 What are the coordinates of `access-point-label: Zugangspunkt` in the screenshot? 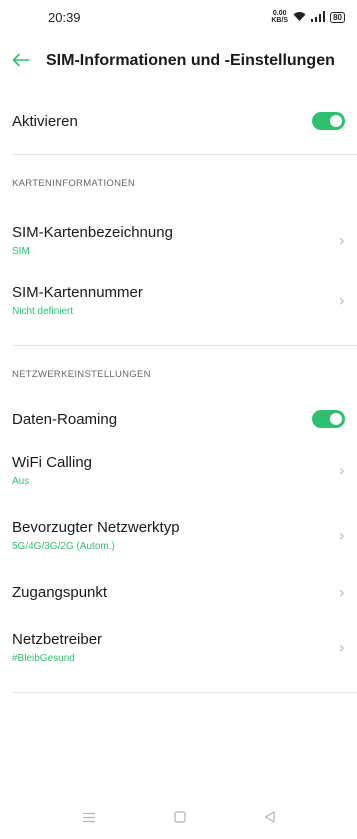 It's located at (60, 592).